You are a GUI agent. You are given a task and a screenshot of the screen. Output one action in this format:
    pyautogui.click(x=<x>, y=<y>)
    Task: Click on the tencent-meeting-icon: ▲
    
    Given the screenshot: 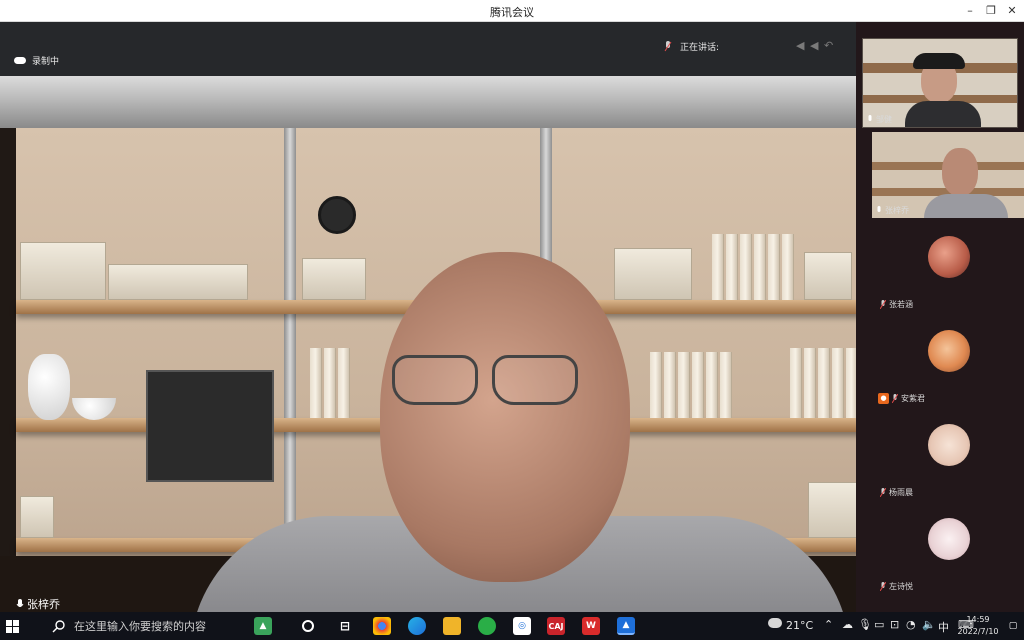 What is the action you would take?
    pyautogui.click(x=626, y=626)
    